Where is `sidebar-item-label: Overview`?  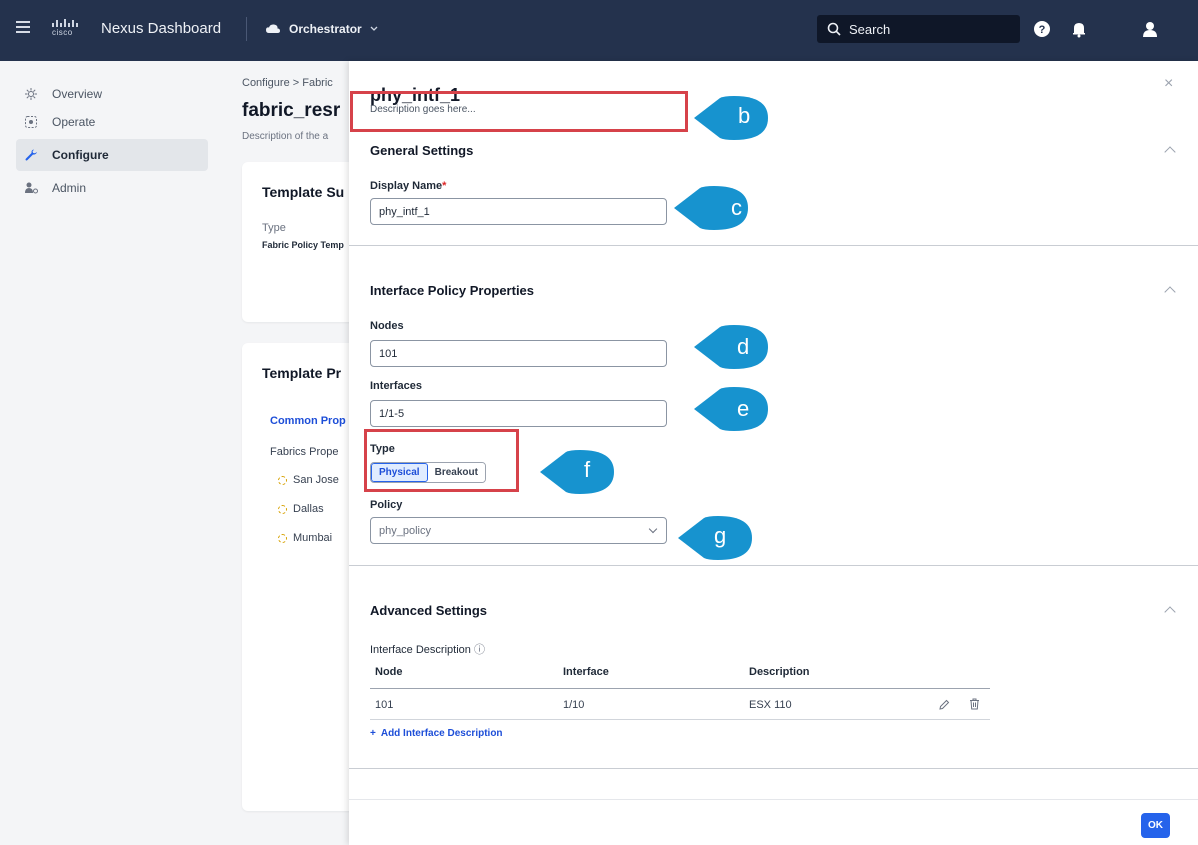 sidebar-item-label: Overview is located at coordinates (77, 94).